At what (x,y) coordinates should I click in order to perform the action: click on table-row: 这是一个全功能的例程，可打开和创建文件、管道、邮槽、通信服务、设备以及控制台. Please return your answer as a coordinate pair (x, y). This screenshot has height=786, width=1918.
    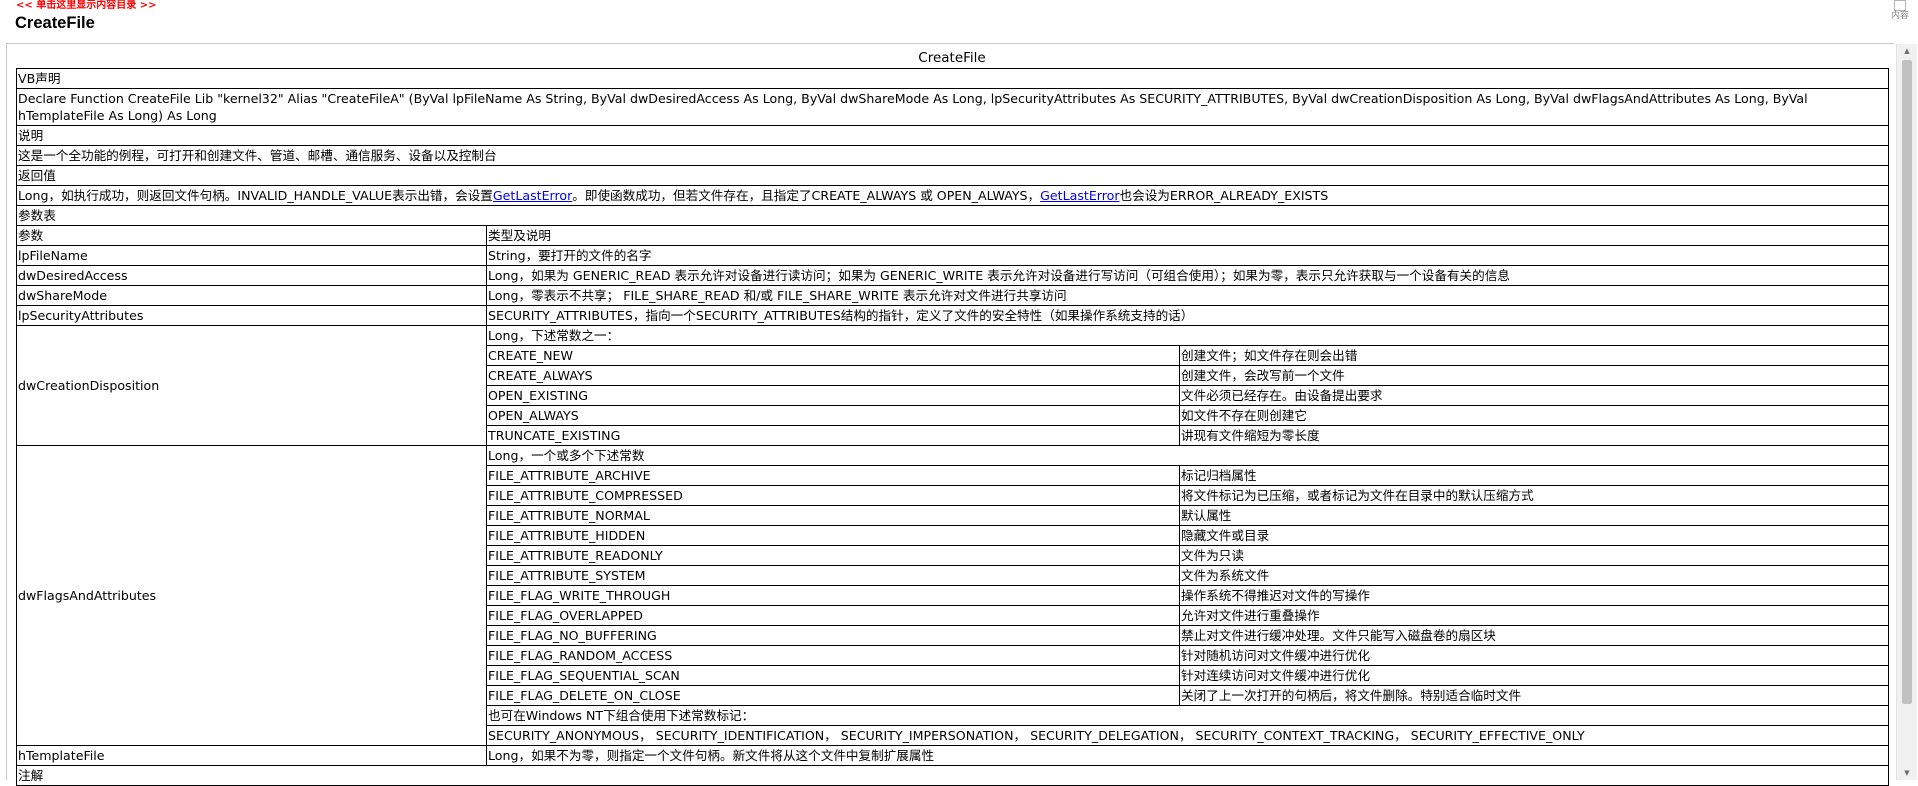
    Looking at the image, I should click on (952, 155).